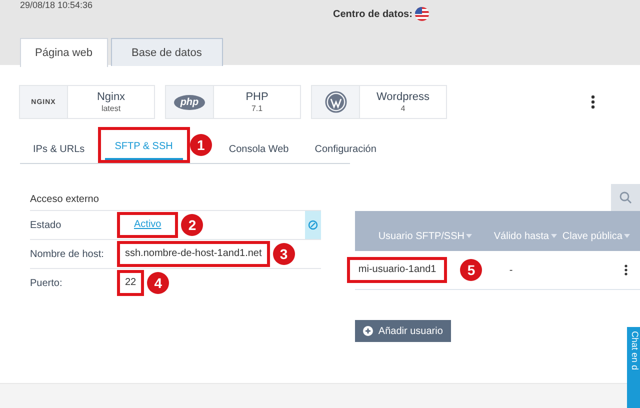  What do you see at coordinates (64, 52) in the screenshot?
I see `page-tab: Página web` at bounding box center [64, 52].